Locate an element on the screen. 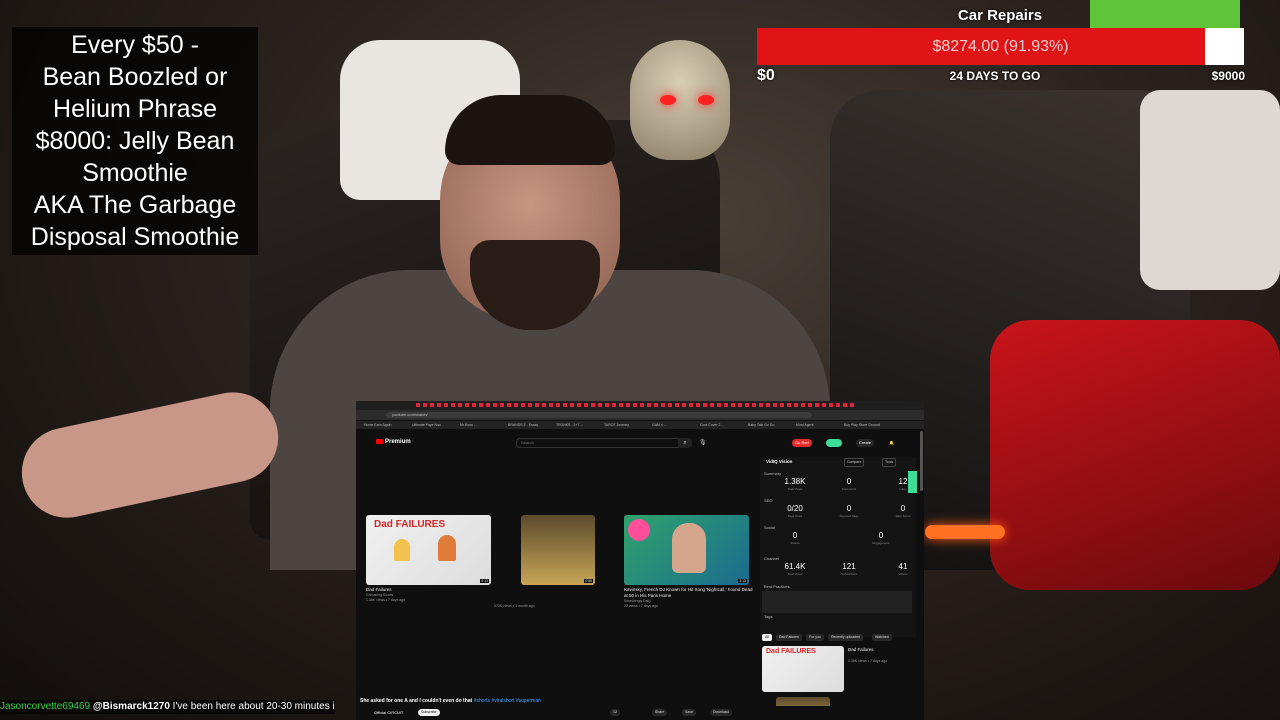 Image resolution: width=1280 pixels, height=720 pixels. save-button: Save is located at coordinates (689, 712).